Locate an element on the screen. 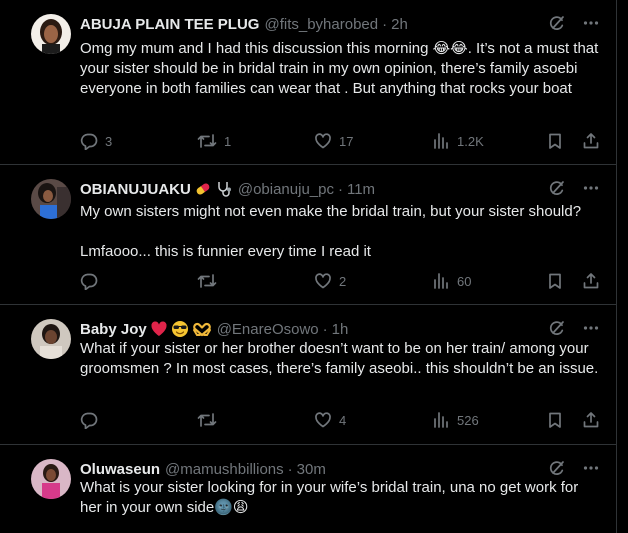 The image size is (628, 533). heart-hands-emoji is located at coordinates (202, 329).